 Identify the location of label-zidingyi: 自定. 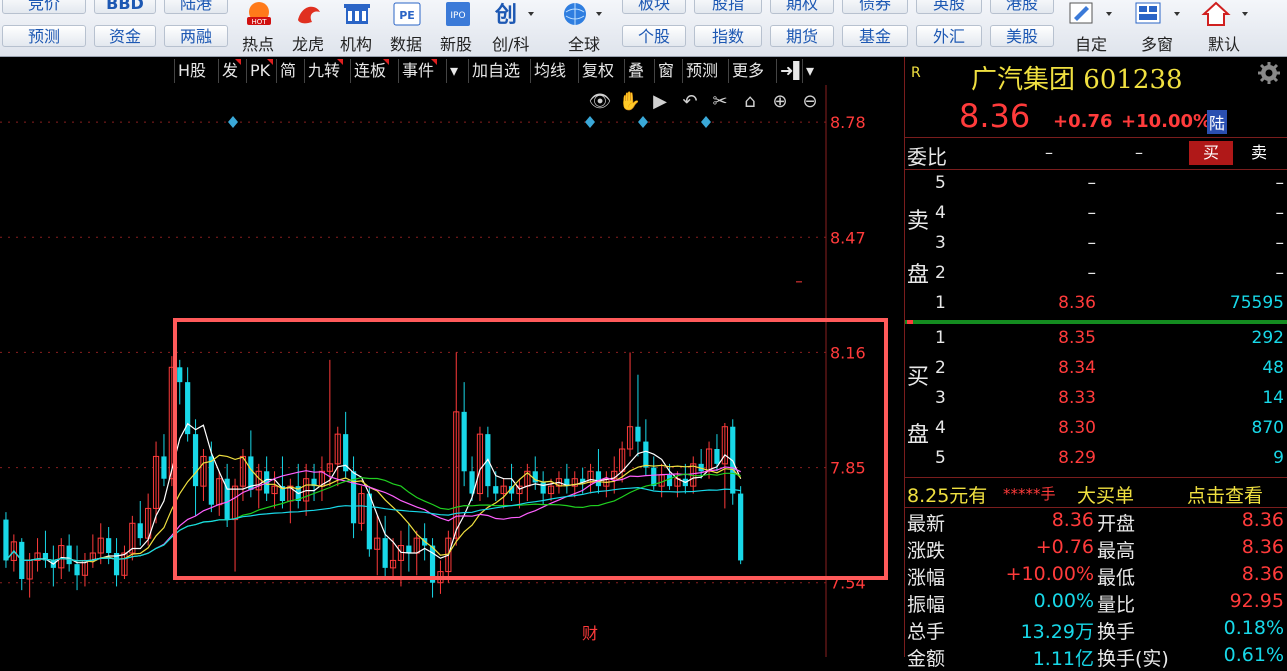
(1091, 43).